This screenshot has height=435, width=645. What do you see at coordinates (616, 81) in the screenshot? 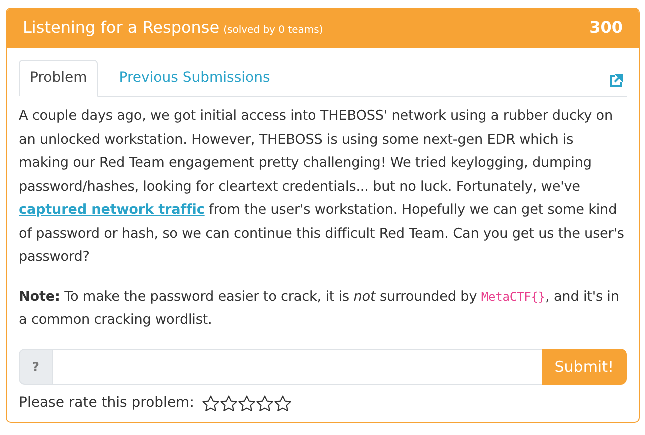
I see `external-link-icon` at bounding box center [616, 81].